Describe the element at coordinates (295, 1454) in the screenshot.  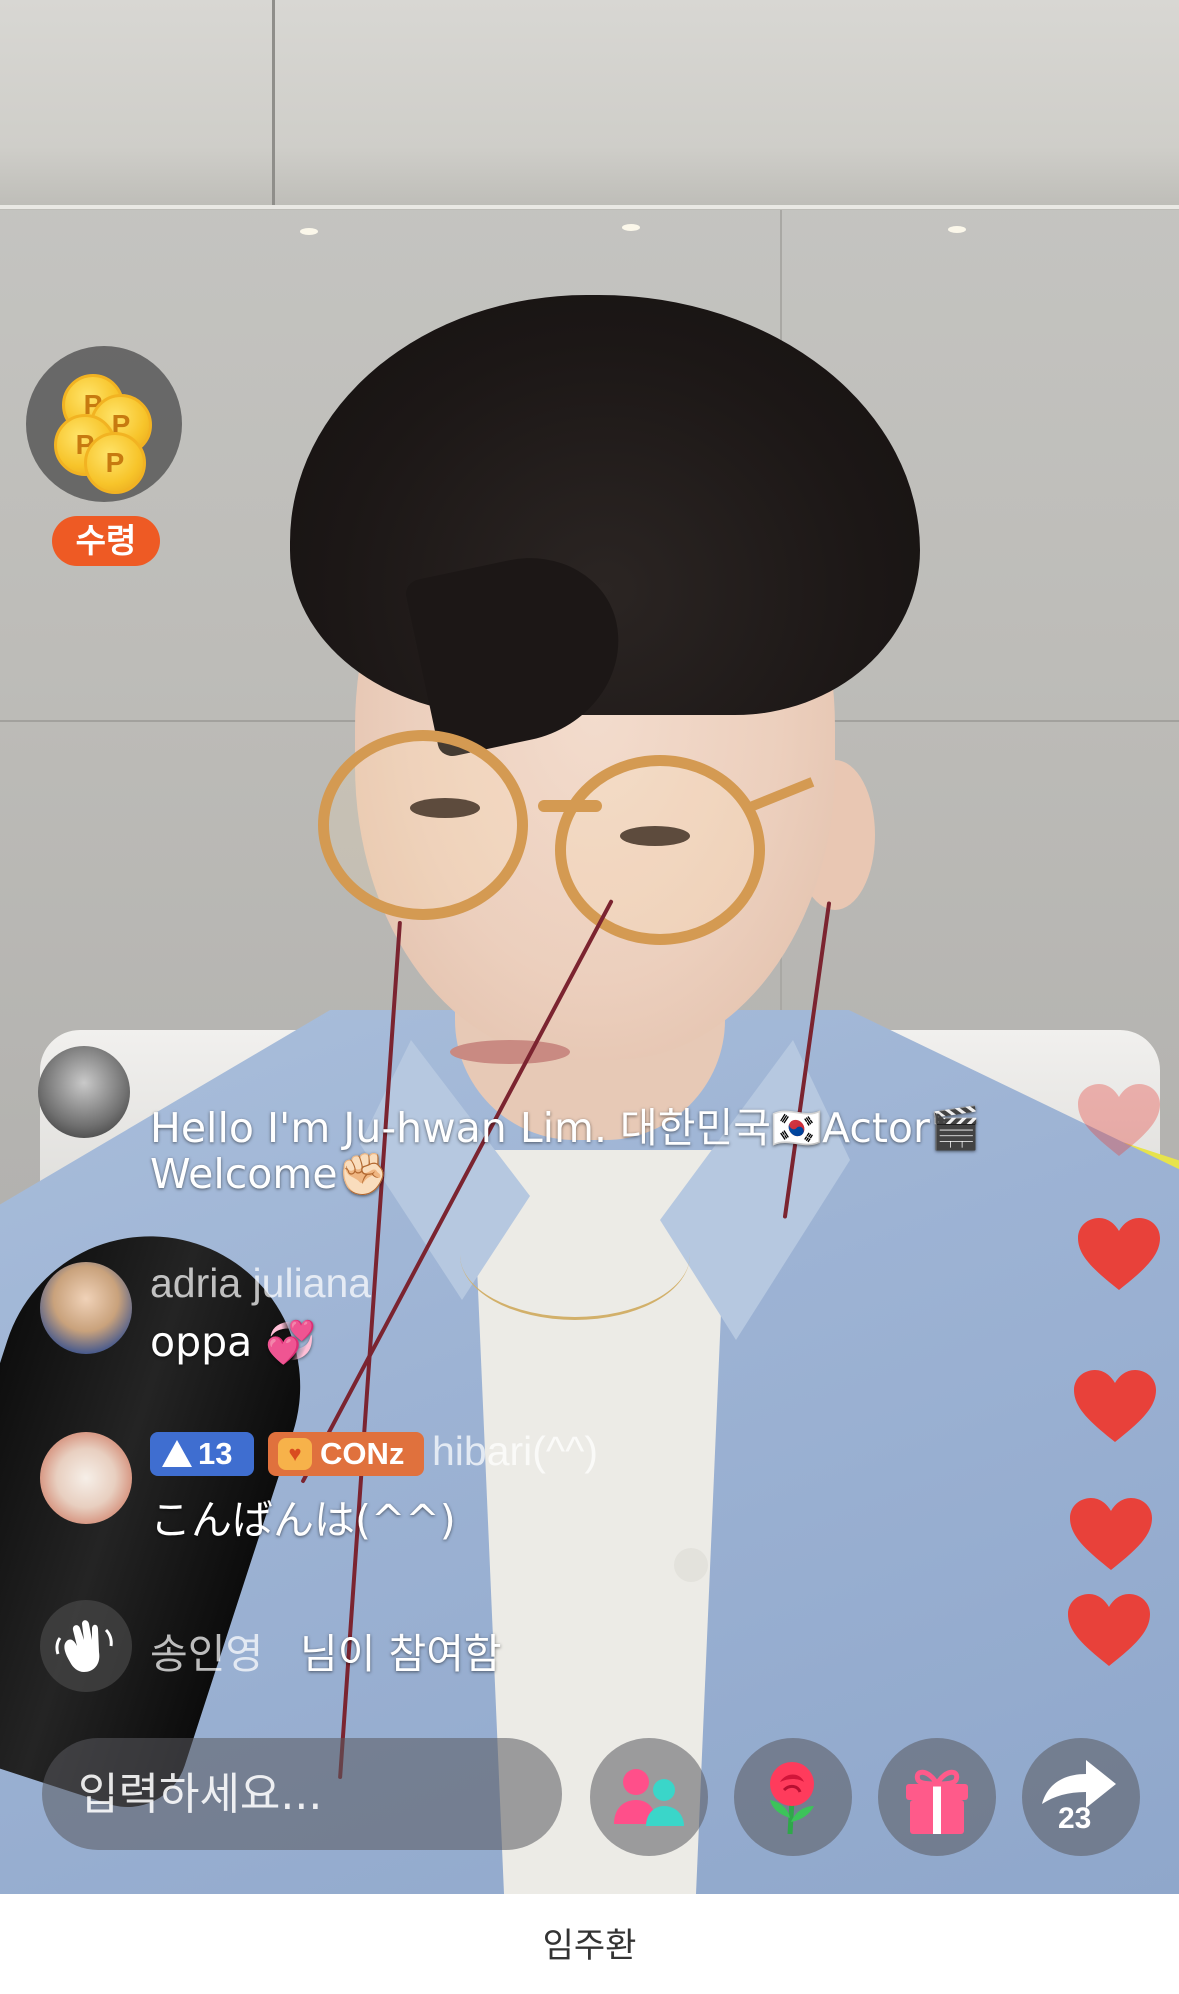
I see `fan-heart-icon: ♥` at that location.